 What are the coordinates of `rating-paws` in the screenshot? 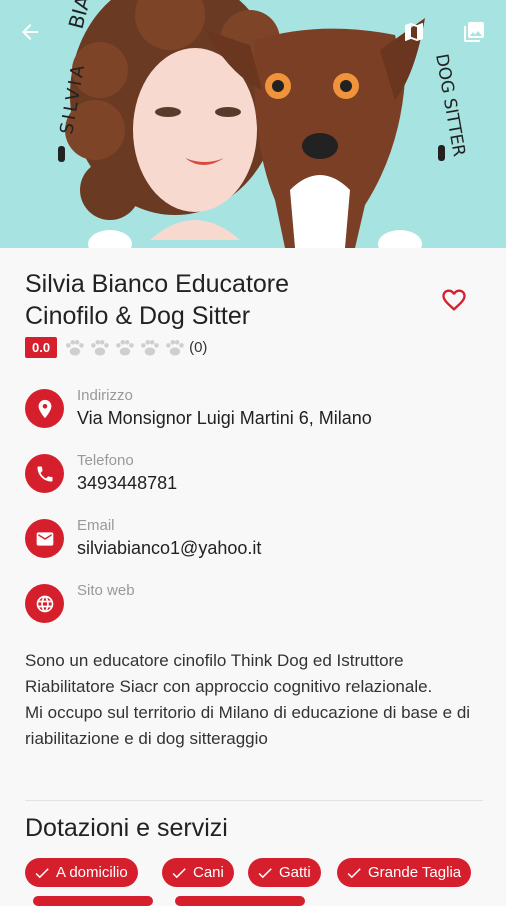 It's located at (126, 348).